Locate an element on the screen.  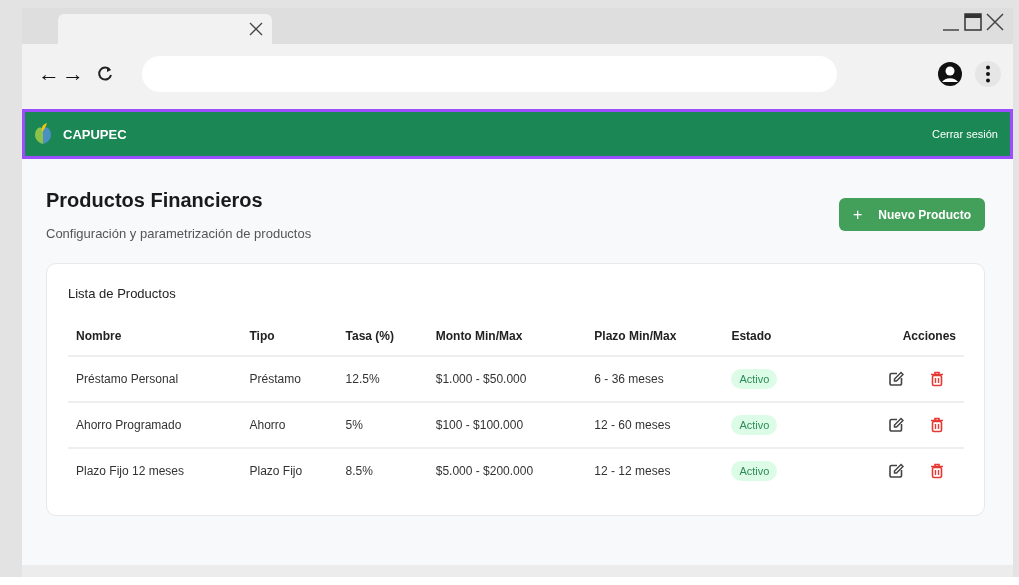
table-cell: $1.000 - $50.000 is located at coordinates (507, 379).